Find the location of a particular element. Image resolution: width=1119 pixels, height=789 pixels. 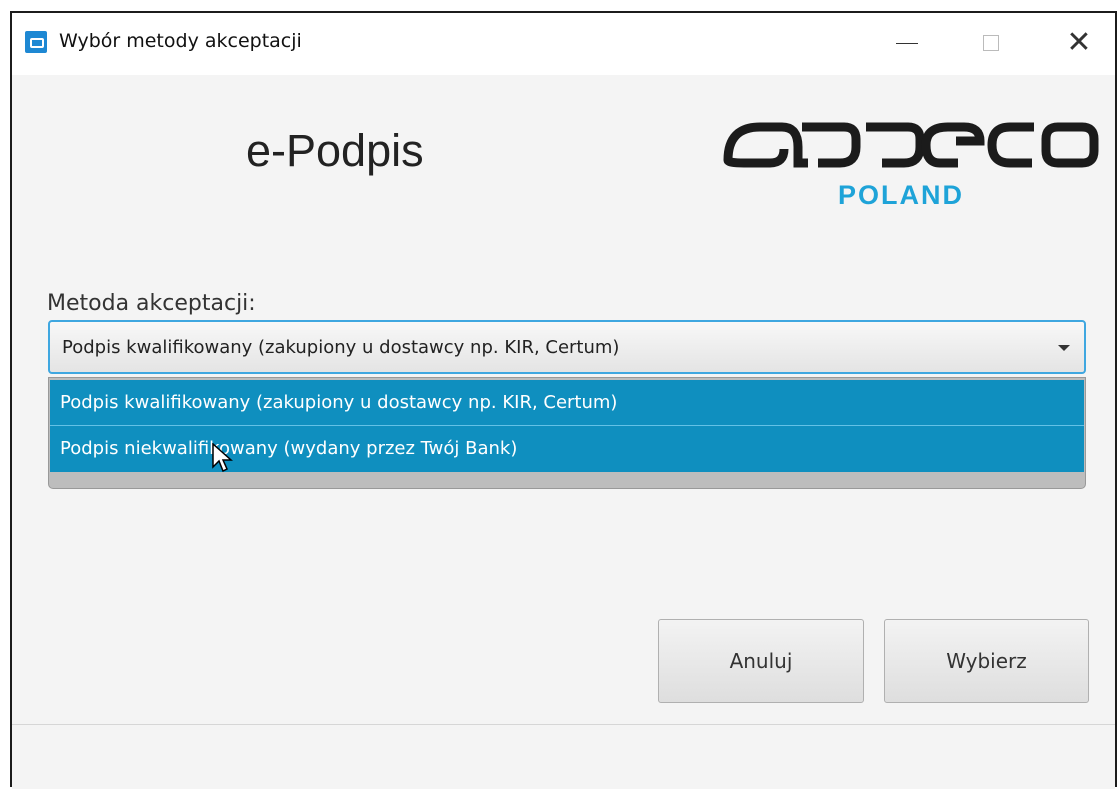

maximize-icon is located at coordinates (991, 43).